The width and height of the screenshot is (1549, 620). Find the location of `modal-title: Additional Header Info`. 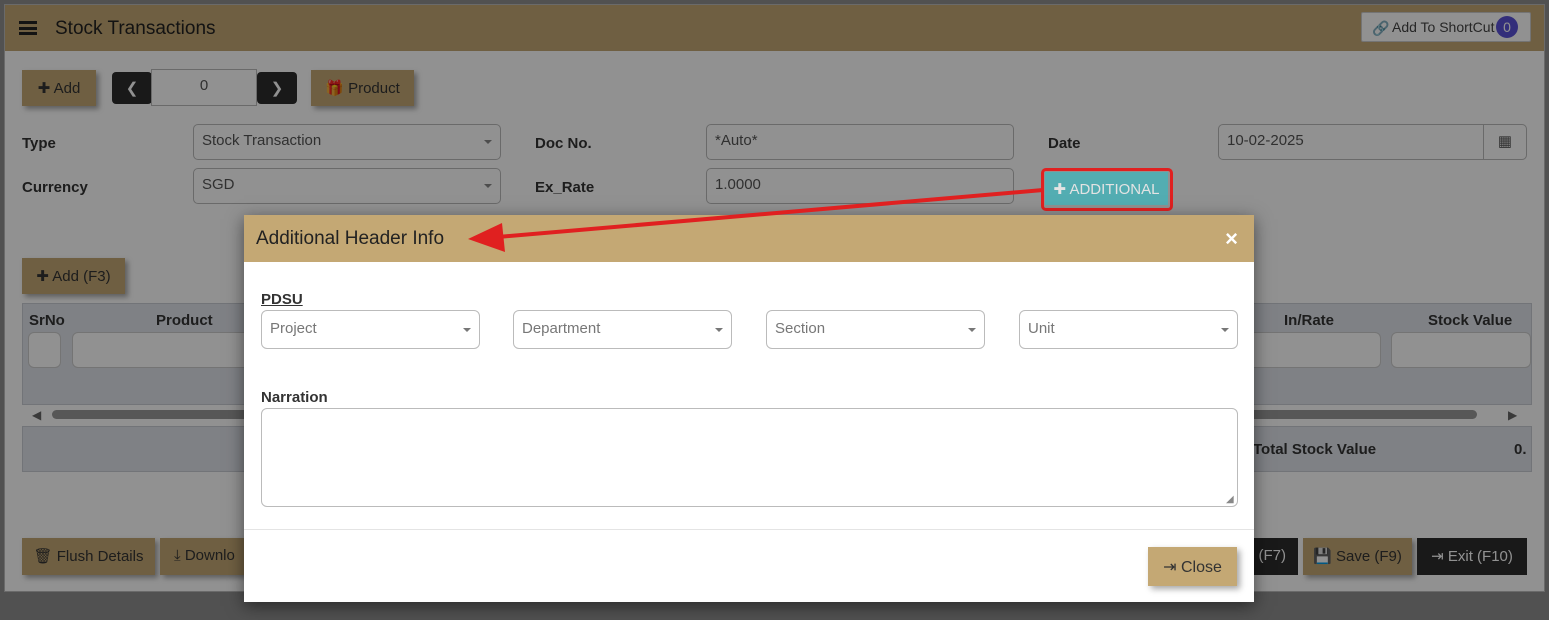

modal-title: Additional Header Info is located at coordinates (350, 238).